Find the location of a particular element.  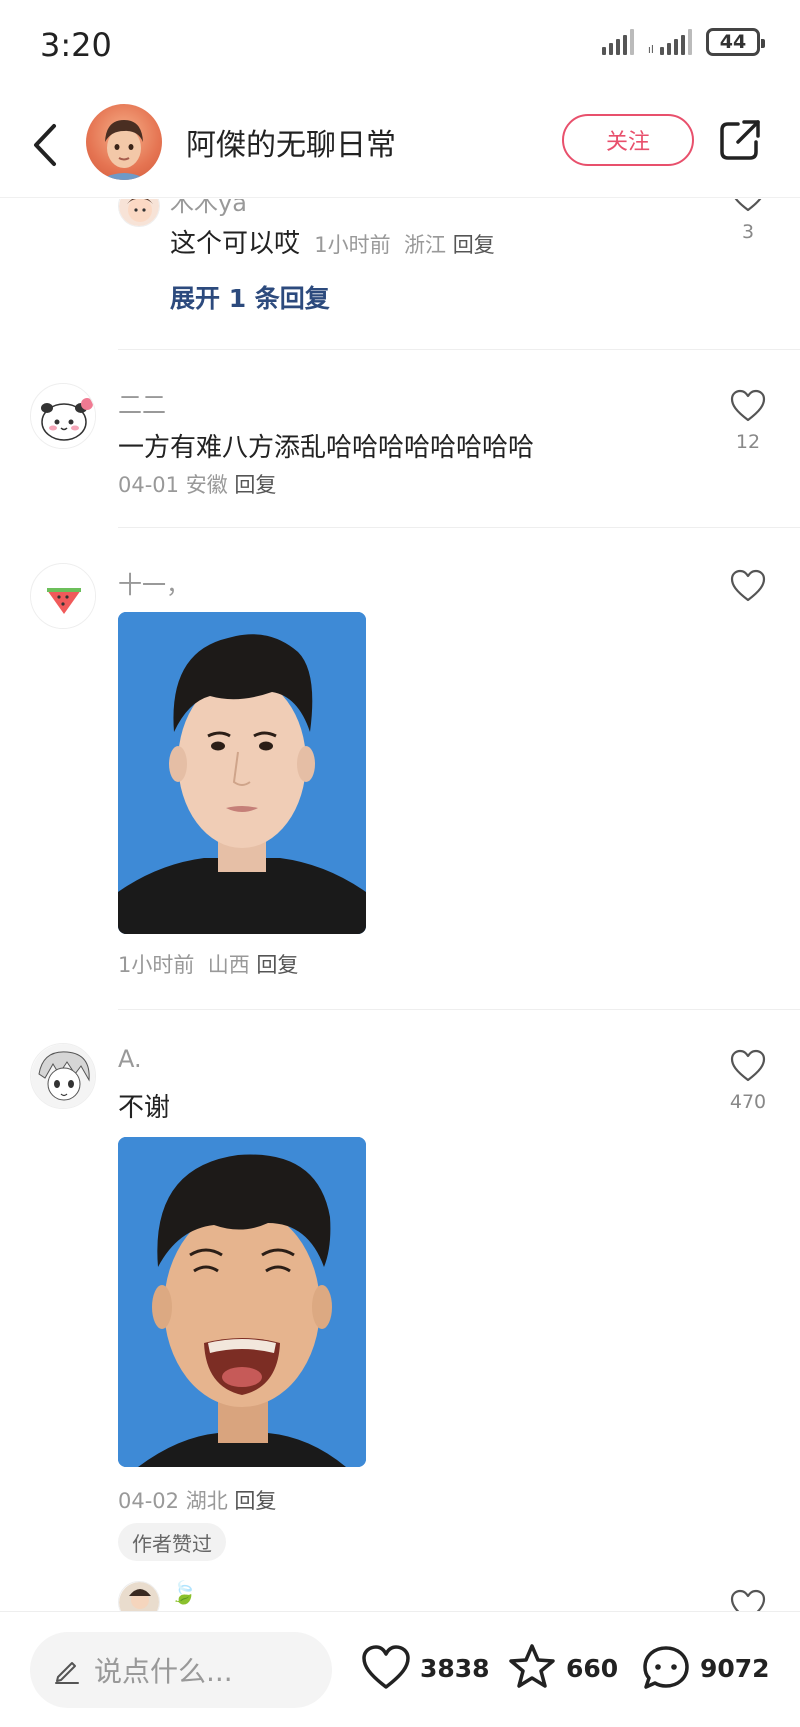

commenter-name: 二二 is located at coordinates (142, 402).